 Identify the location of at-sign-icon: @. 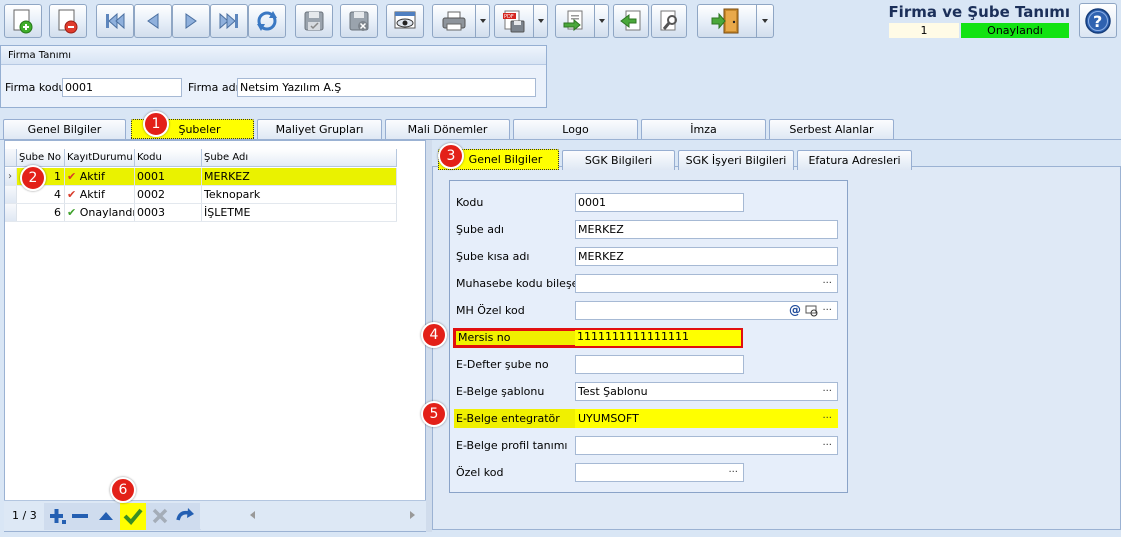
(795, 310).